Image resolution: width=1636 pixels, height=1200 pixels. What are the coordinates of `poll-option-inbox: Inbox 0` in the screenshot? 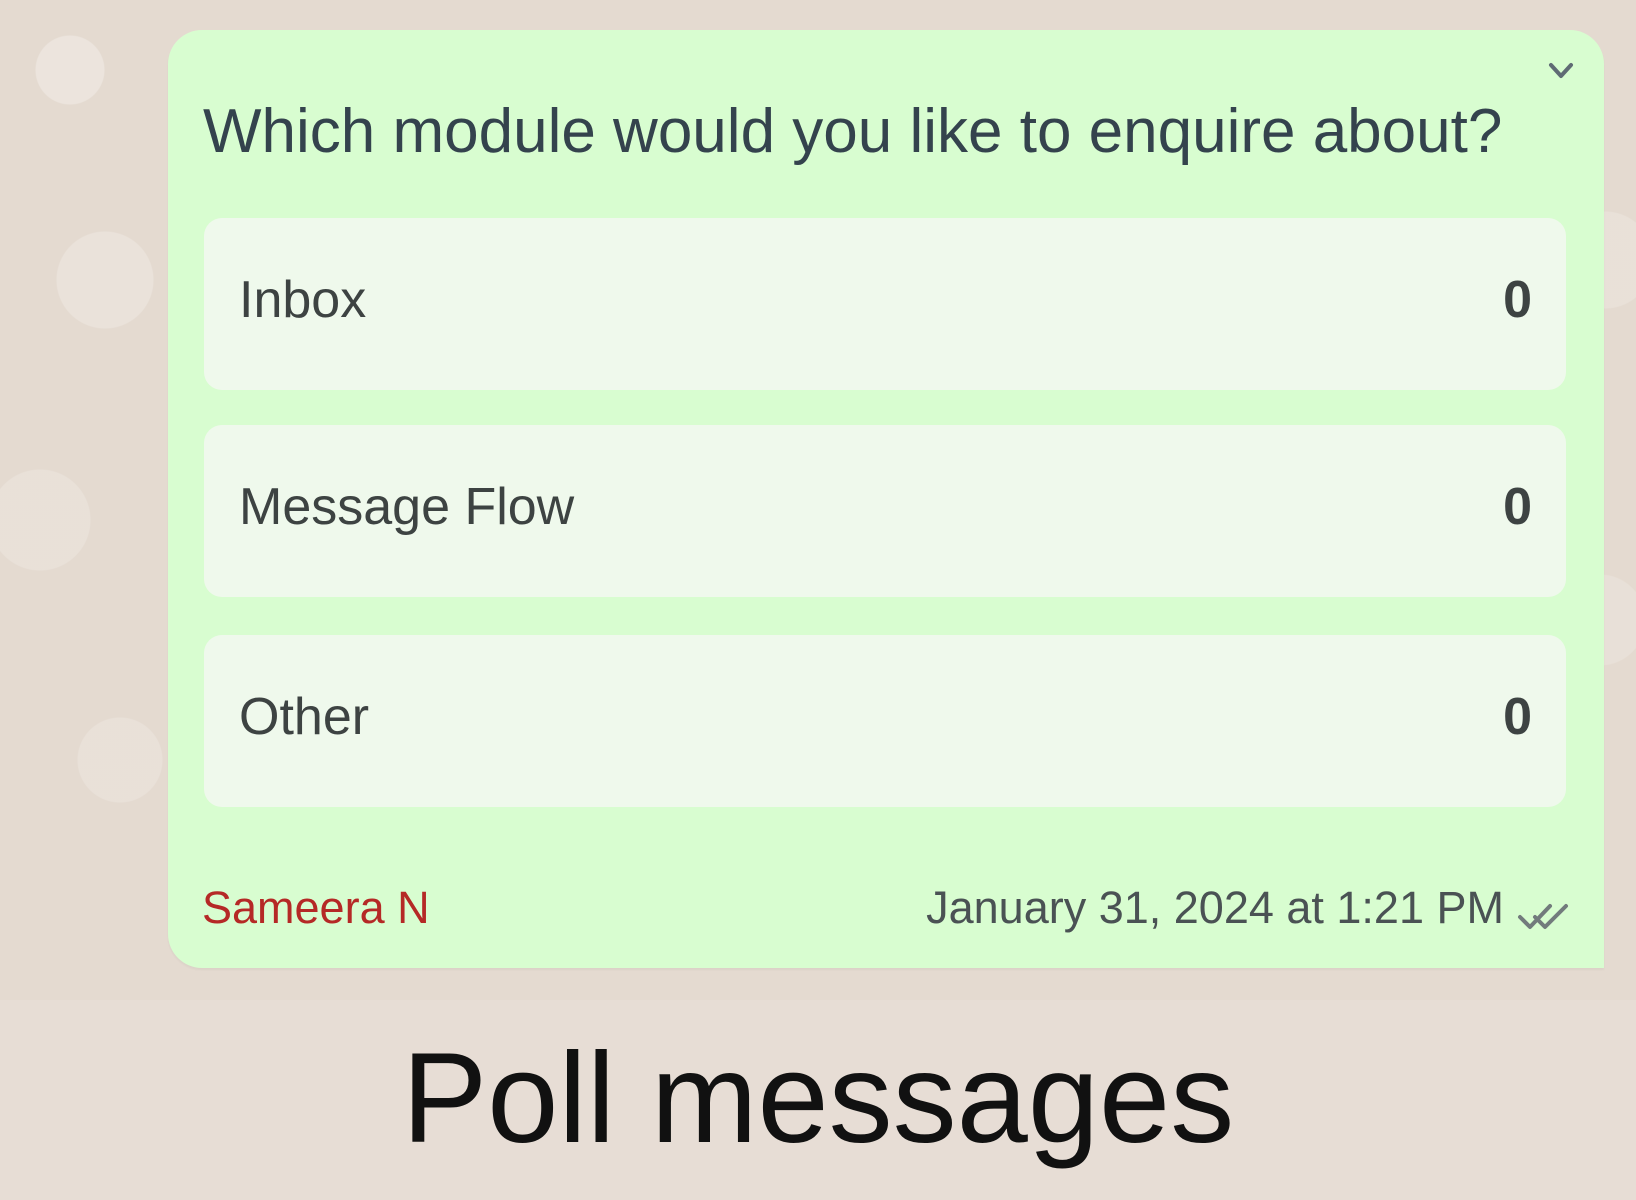 It's located at (885, 304).